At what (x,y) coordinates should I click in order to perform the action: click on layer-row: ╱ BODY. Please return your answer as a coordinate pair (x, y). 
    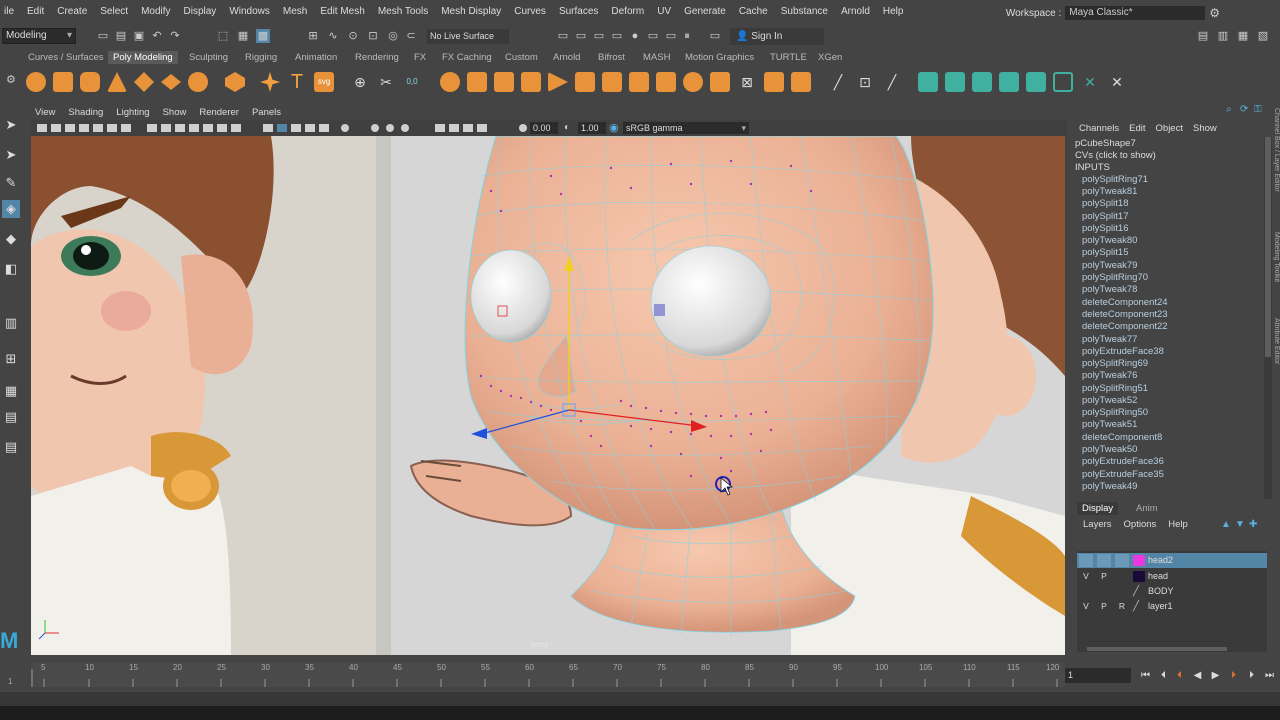
    Looking at the image, I should click on (1172, 591).